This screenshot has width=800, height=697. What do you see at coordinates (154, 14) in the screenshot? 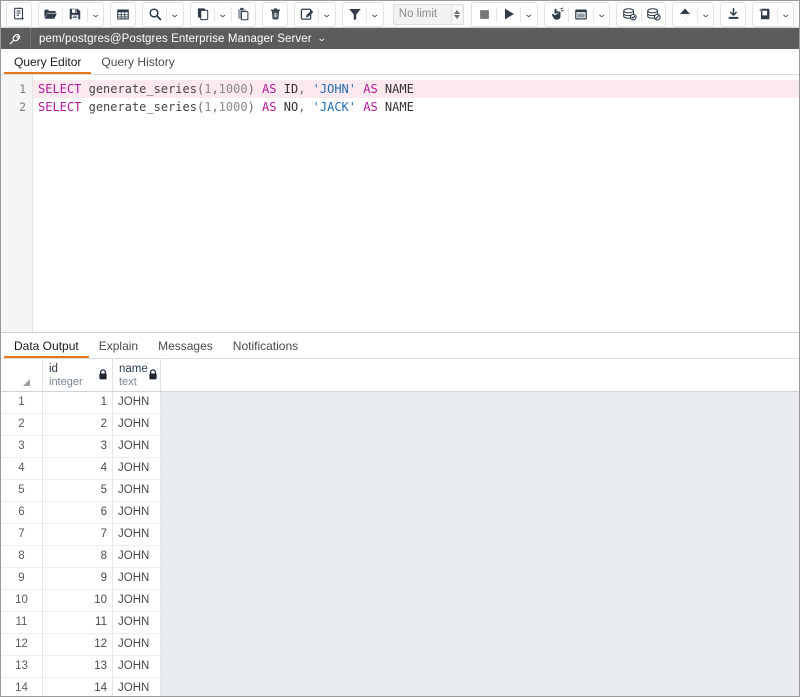
I see `find-button` at bounding box center [154, 14].